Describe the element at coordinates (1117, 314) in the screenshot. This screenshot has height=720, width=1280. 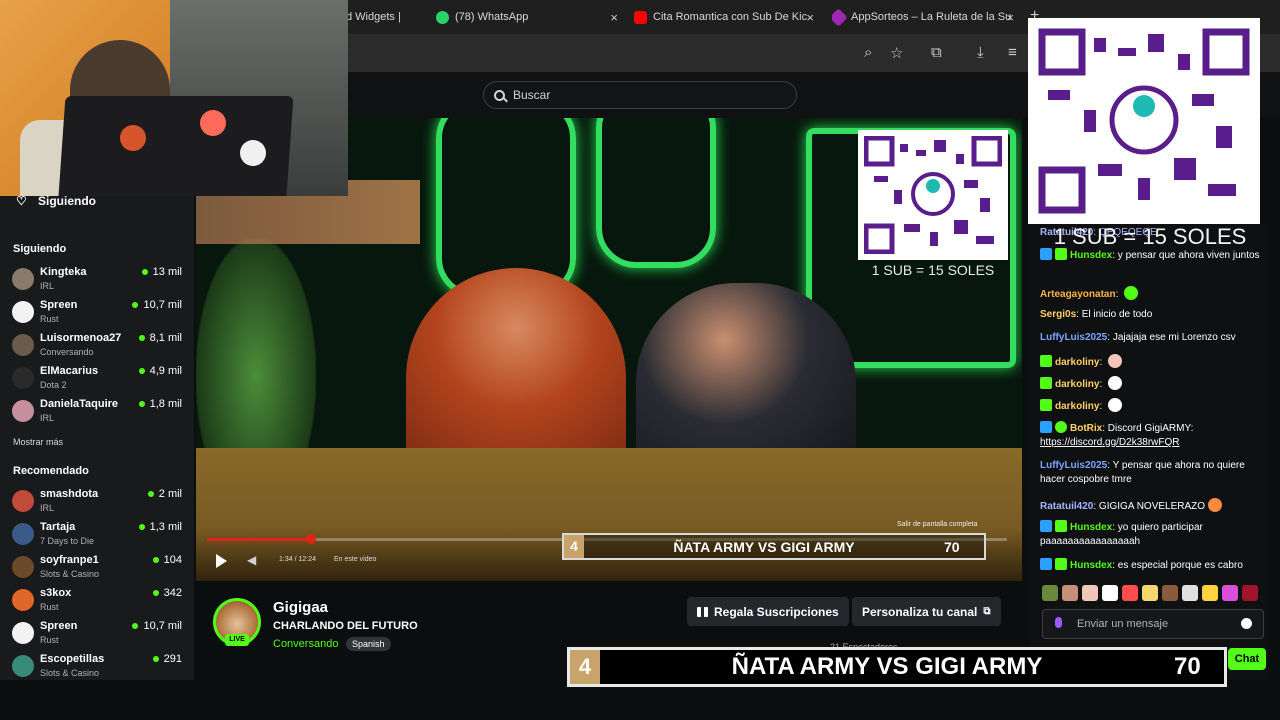
I see `chat-text: El inicio de todo` at that location.